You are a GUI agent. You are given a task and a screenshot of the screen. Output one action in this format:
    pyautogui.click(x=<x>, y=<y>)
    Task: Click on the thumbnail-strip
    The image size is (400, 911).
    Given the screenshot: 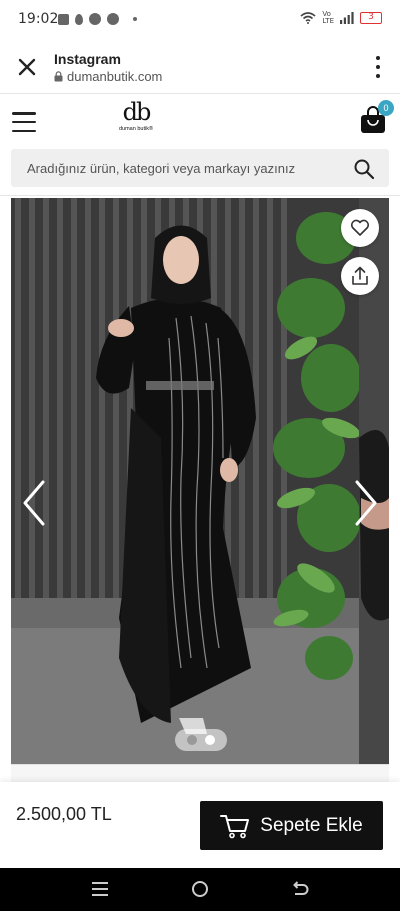 What is the action you would take?
    pyautogui.click(x=200, y=774)
    